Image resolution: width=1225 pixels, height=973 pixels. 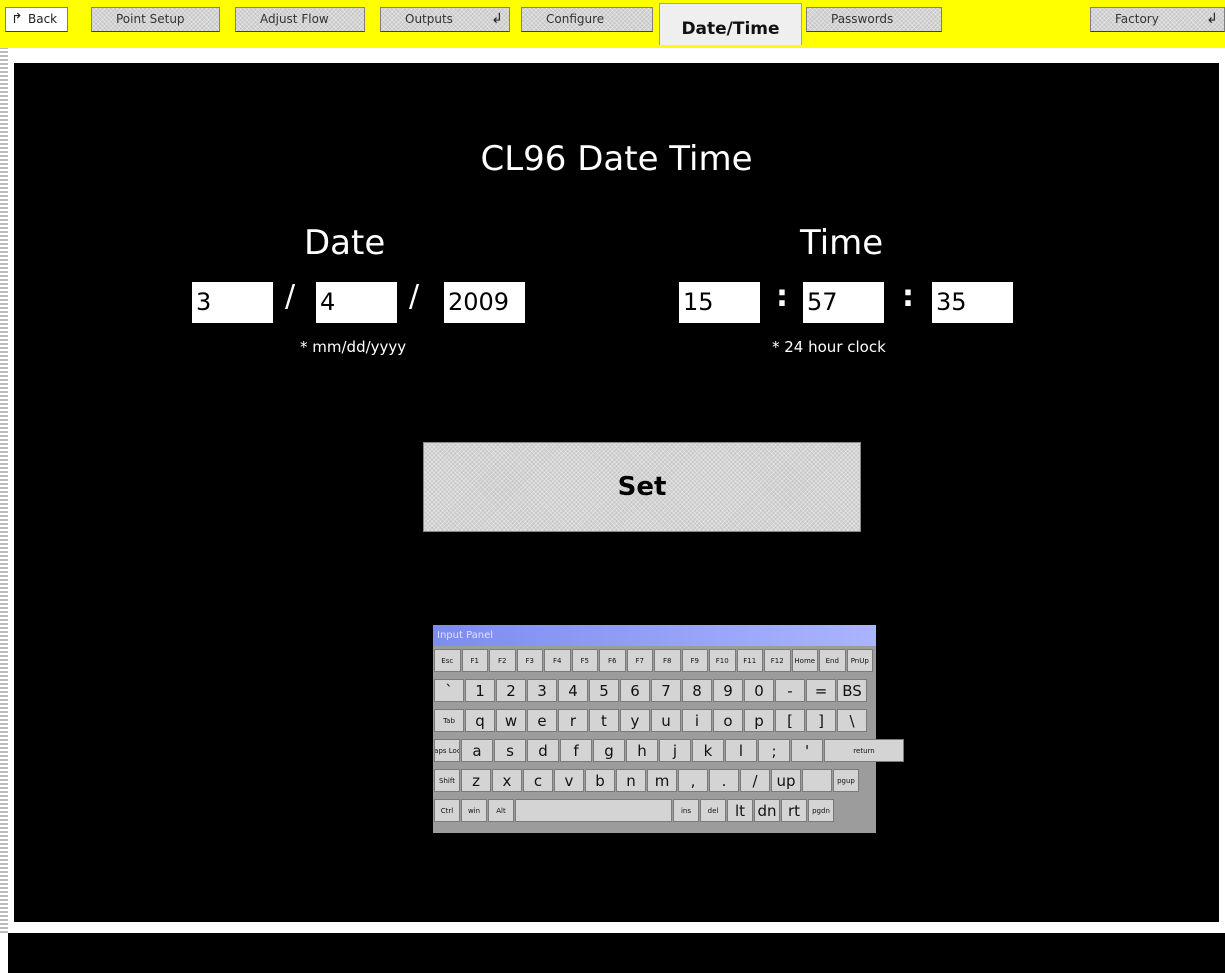 What do you see at coordinates (609, 750) in the screenshot?
I see `key: g` at bounding box center [609, 750].